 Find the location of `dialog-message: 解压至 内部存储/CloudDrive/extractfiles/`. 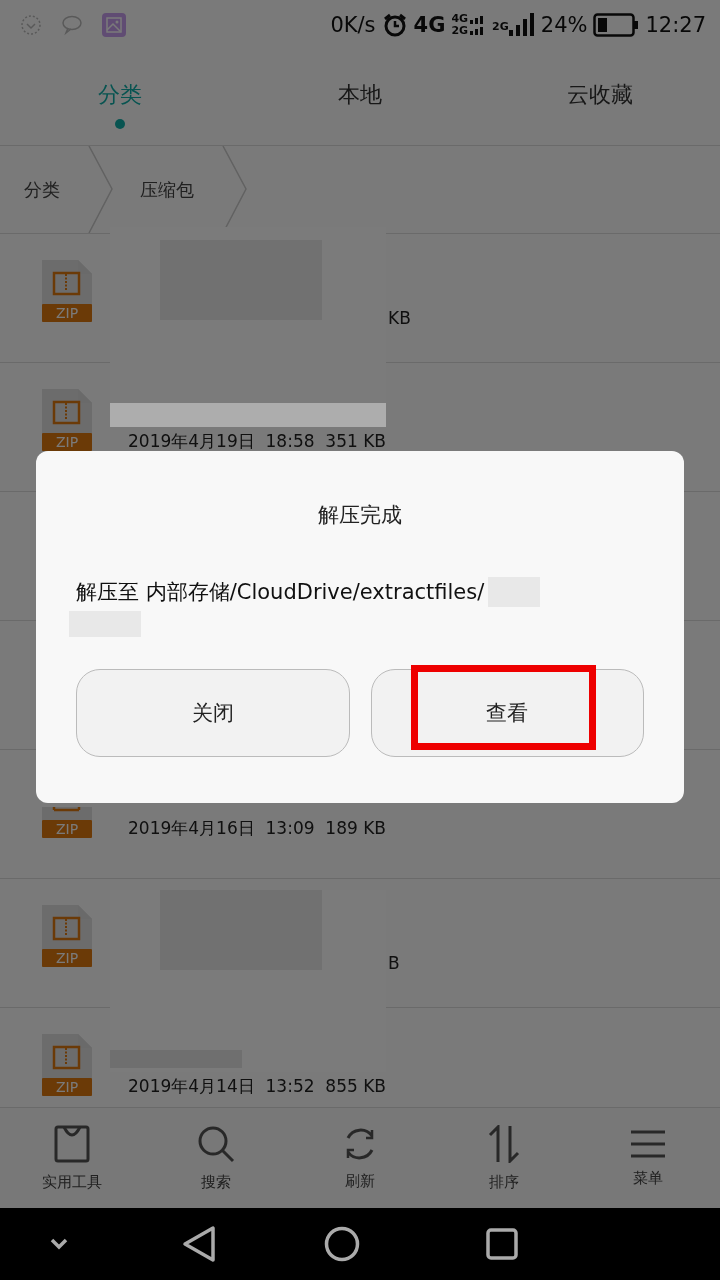

dialog-message: 解压至 内部存储/CloudDrive/extractfiles/ is located at coordinates (280, 592).